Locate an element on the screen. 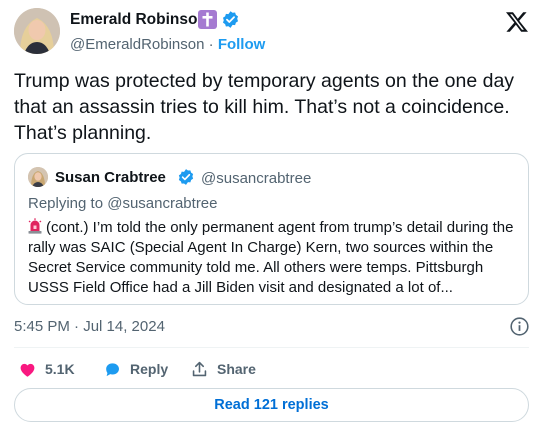 This screenshot has width=543, height=429. reply-bubble-icon is located at coordinates (112, 369).